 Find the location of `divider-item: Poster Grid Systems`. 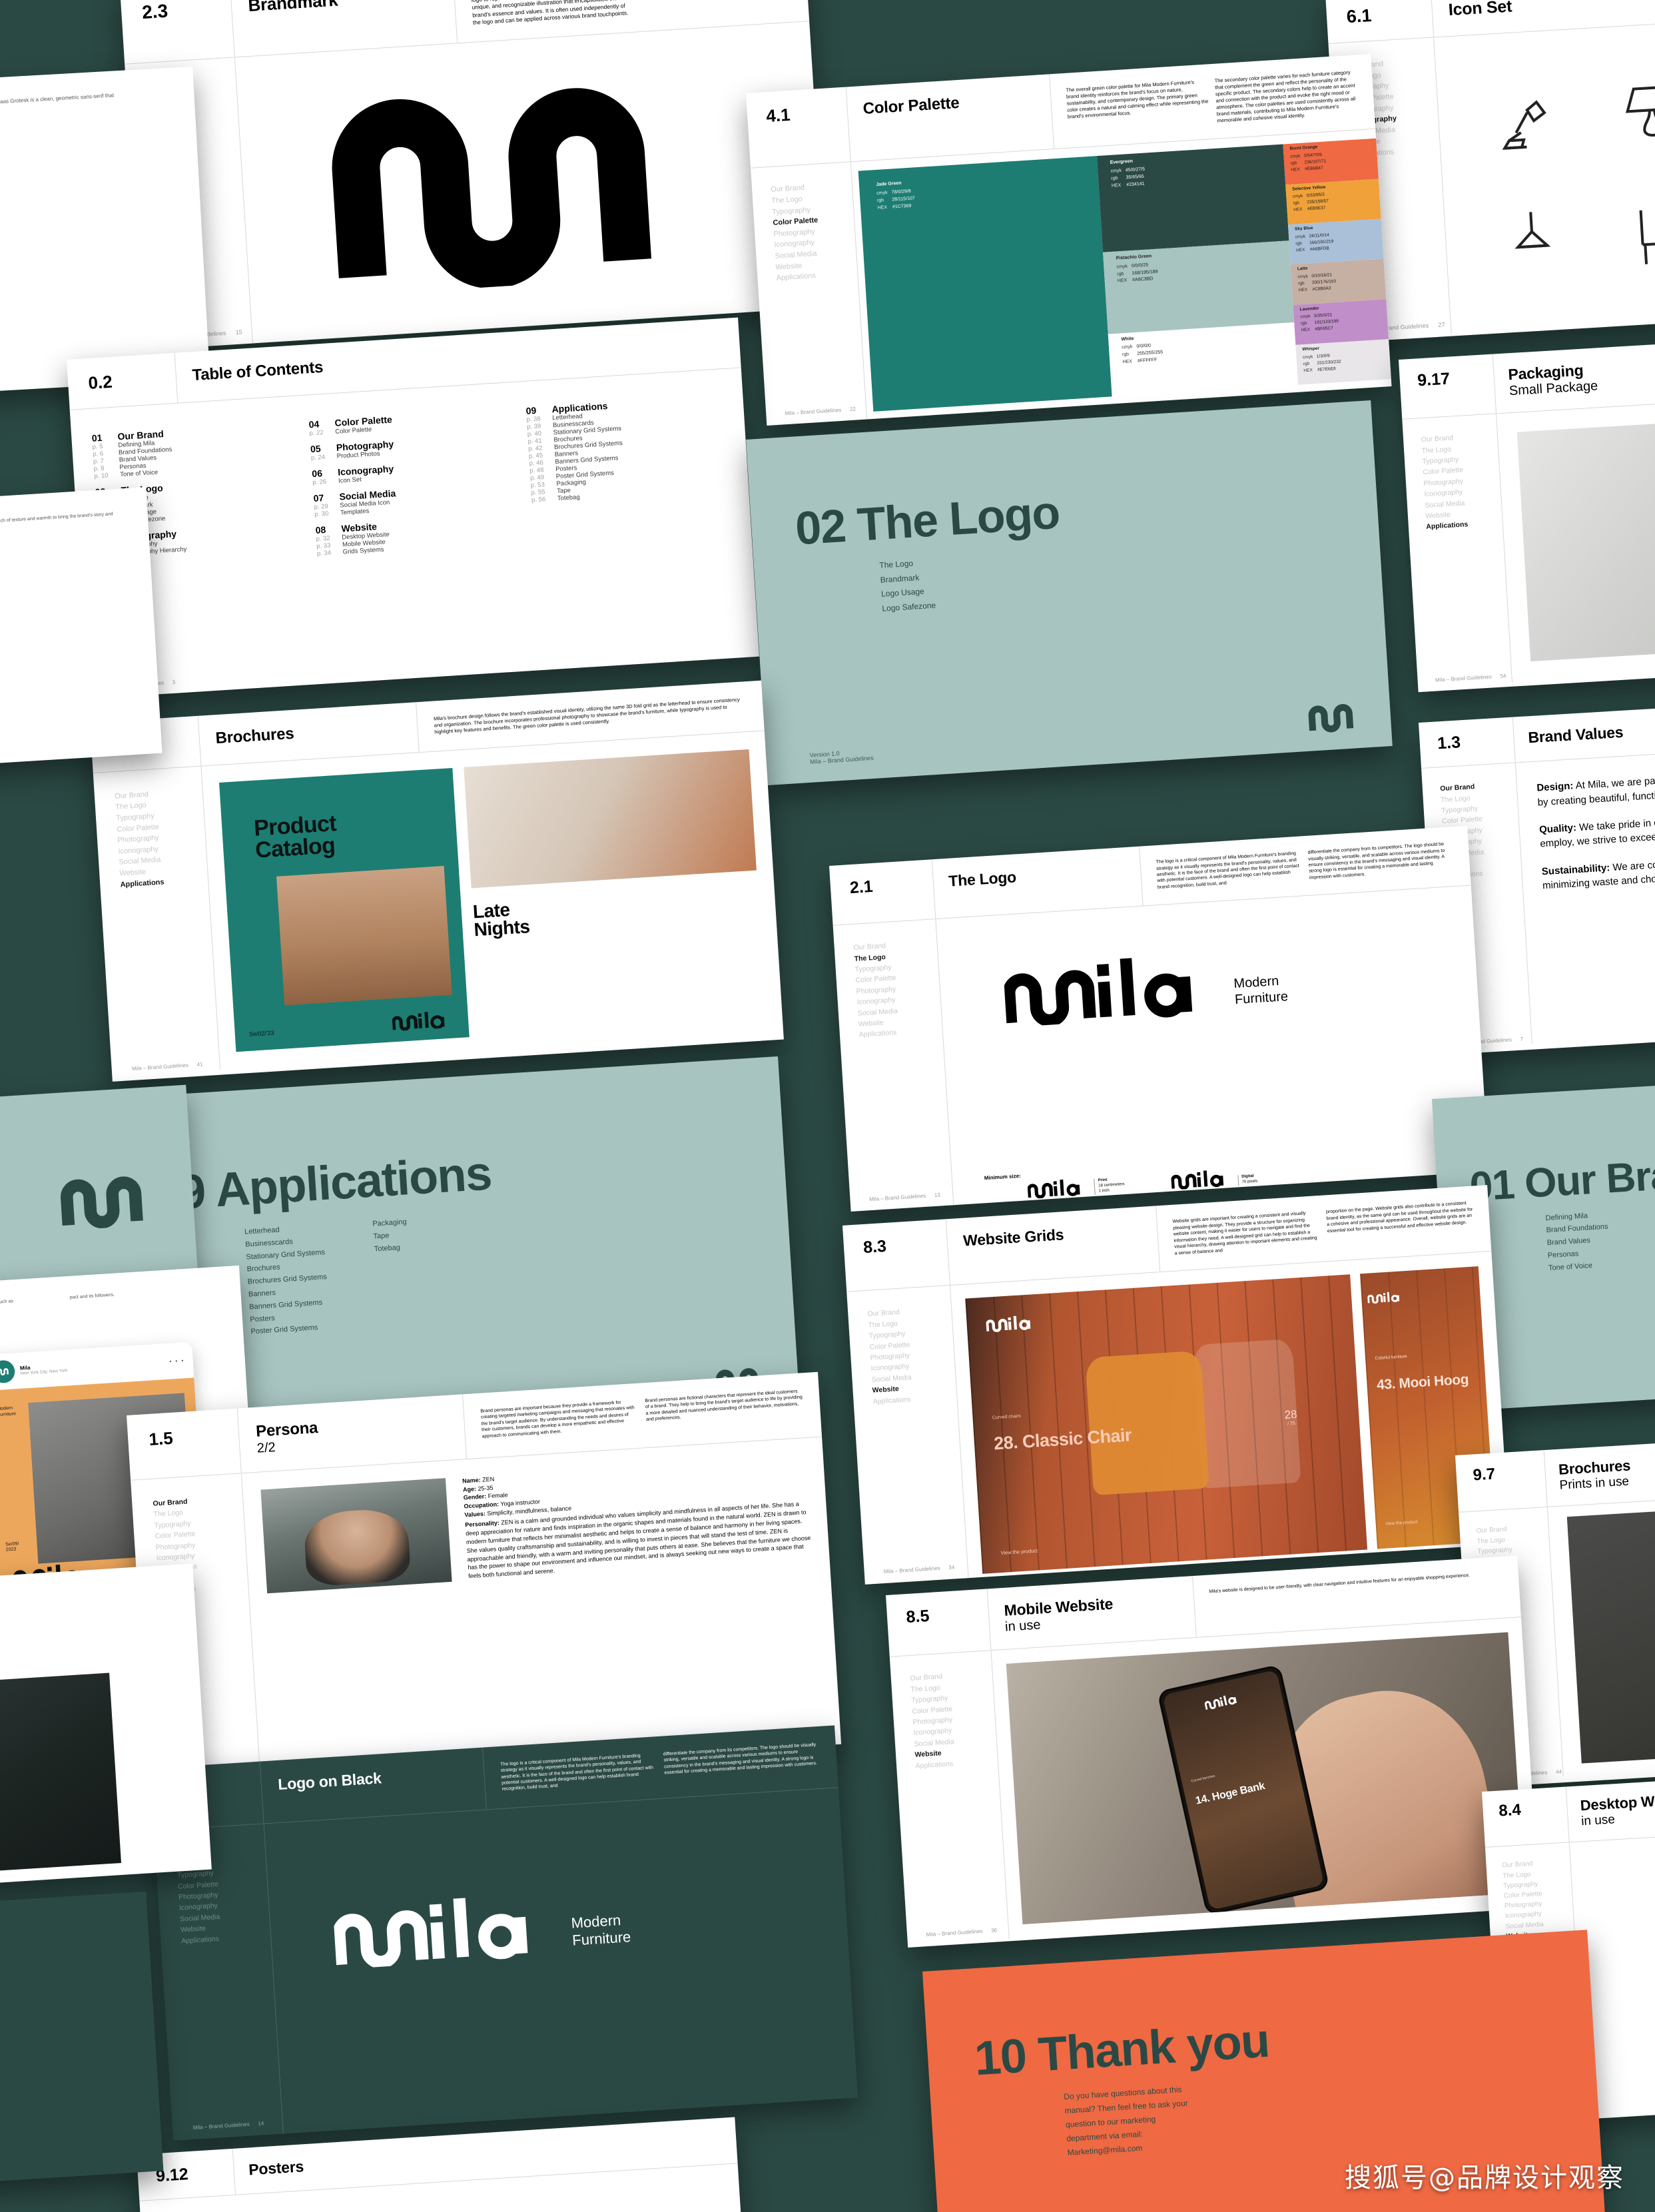

divider-item: Poster Grid Systems is located at coordinates (290, 1329).